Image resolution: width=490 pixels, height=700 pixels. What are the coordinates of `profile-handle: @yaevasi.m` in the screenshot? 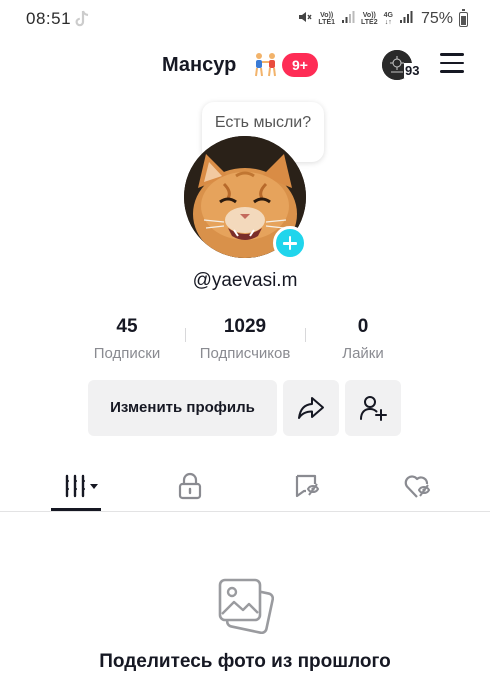 It's located at (245, 281).